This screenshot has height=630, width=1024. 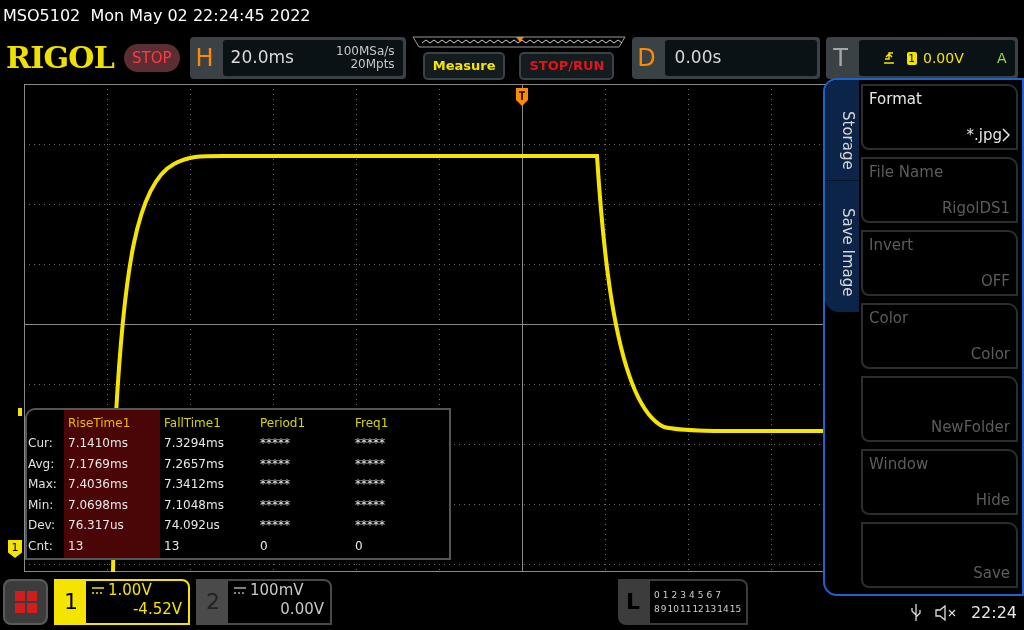 What do you see at coordinates (15, 549) in the screenshot?
I see `channel-marker: 1` at bounding box center [15, 549].